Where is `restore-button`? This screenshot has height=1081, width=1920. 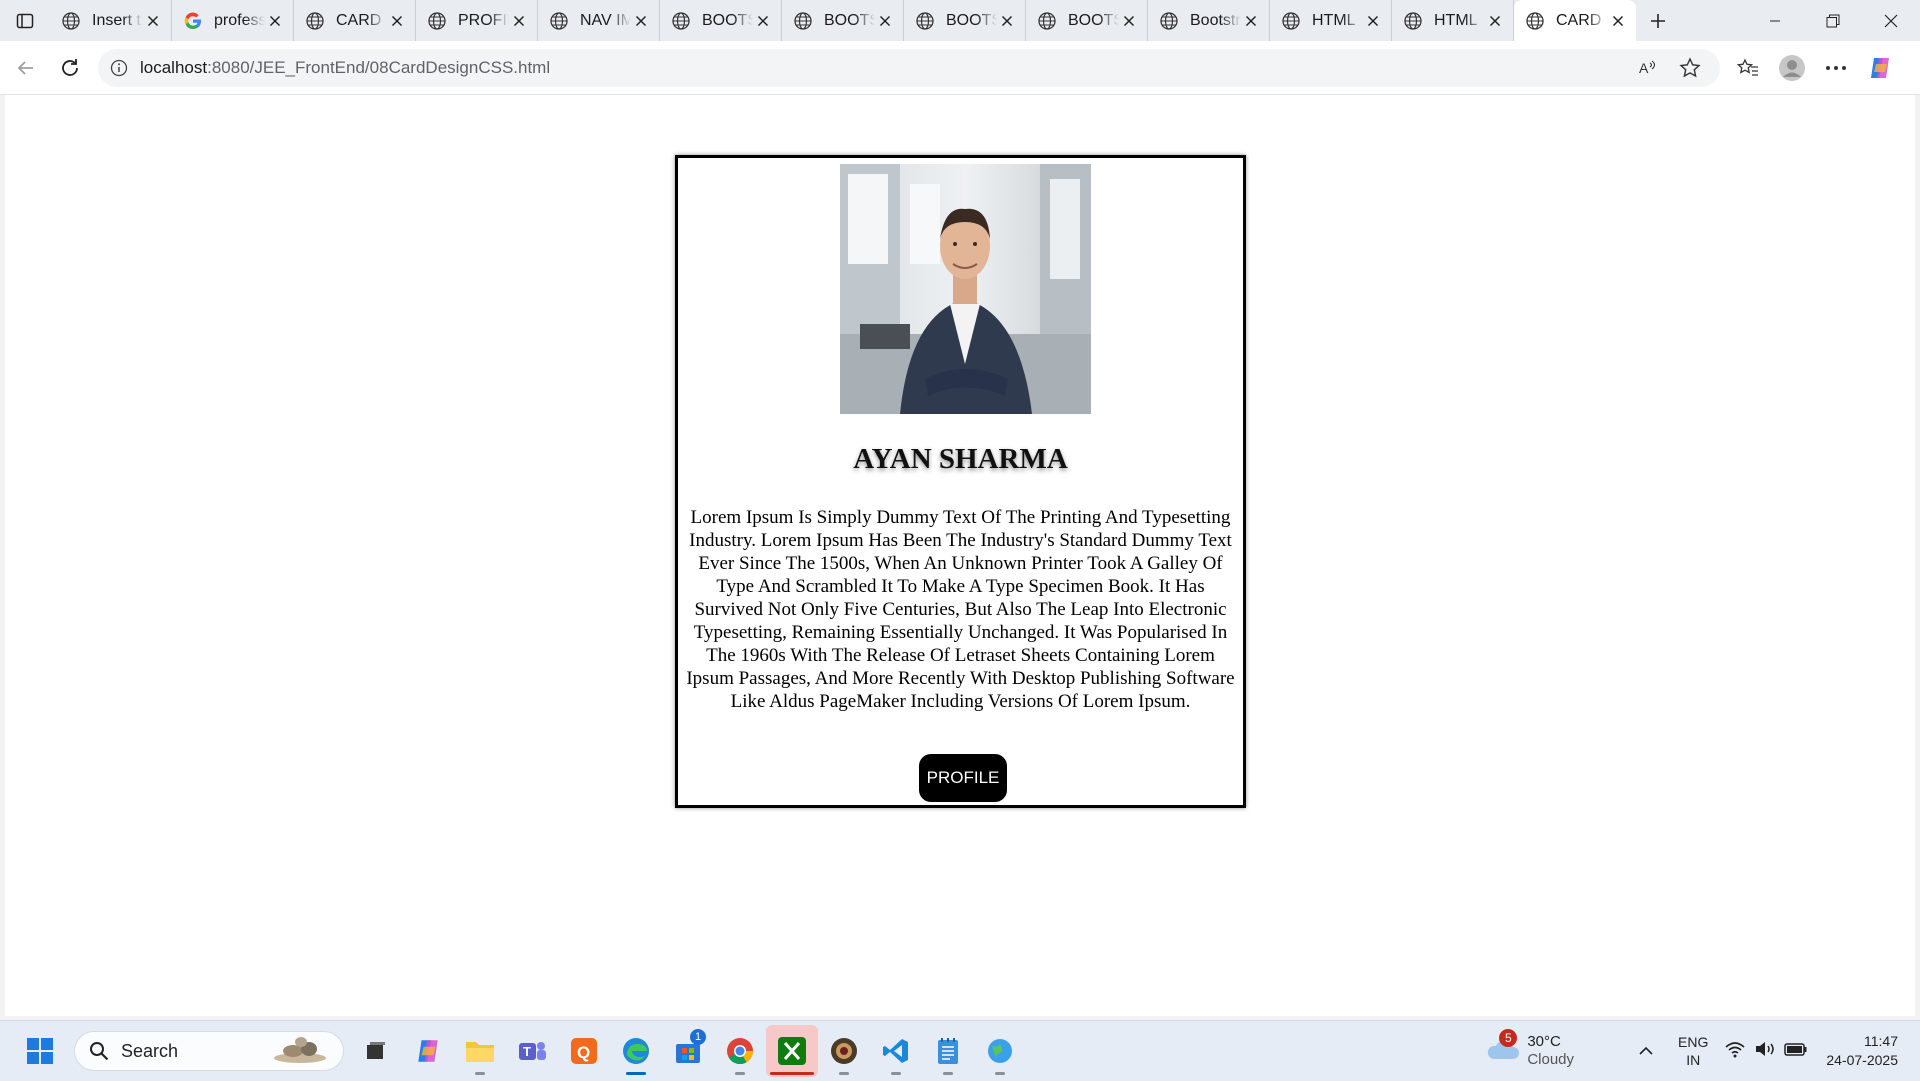
restore-button is located at coordinates (1833, 20).